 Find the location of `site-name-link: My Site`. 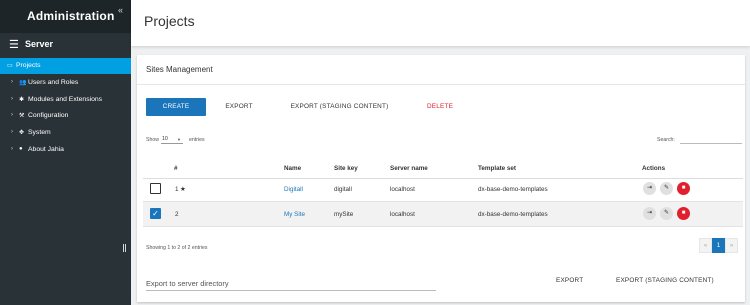

site-name-link: My Site is located at coordinates (294, 214).